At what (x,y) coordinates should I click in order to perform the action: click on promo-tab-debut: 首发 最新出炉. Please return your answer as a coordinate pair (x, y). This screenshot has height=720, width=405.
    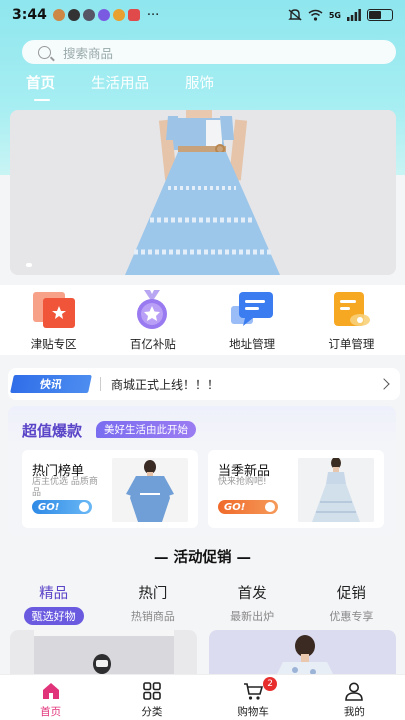
    Looking at the image, I should click on (252, 603).